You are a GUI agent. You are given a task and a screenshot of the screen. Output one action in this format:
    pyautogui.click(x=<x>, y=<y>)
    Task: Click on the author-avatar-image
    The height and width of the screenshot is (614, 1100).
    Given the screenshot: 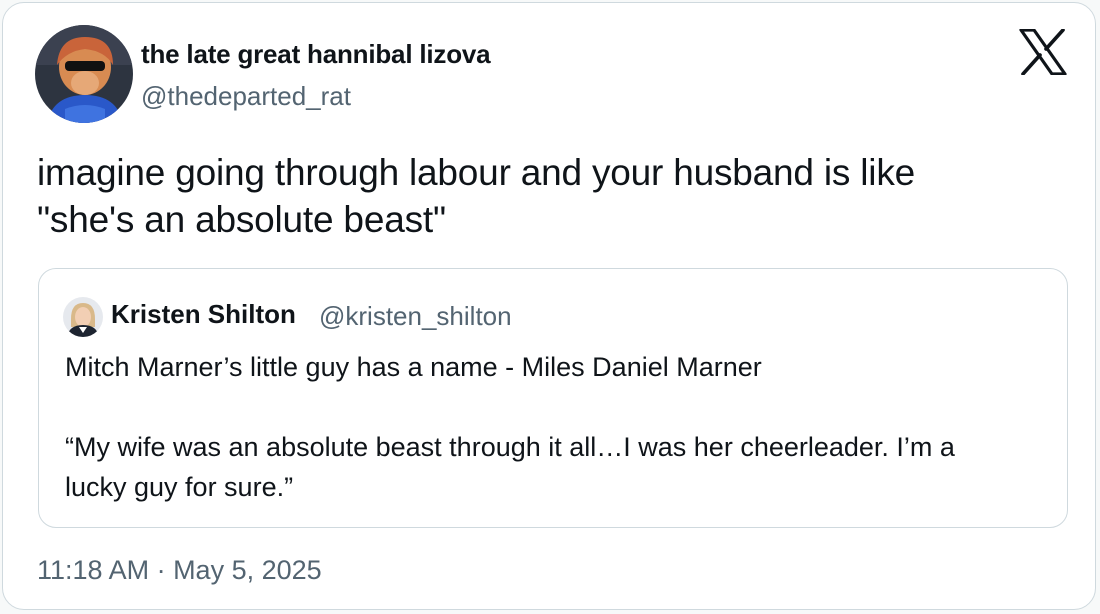 What is the action you would take?
    pyautogui.click(x=84, y=74)
    